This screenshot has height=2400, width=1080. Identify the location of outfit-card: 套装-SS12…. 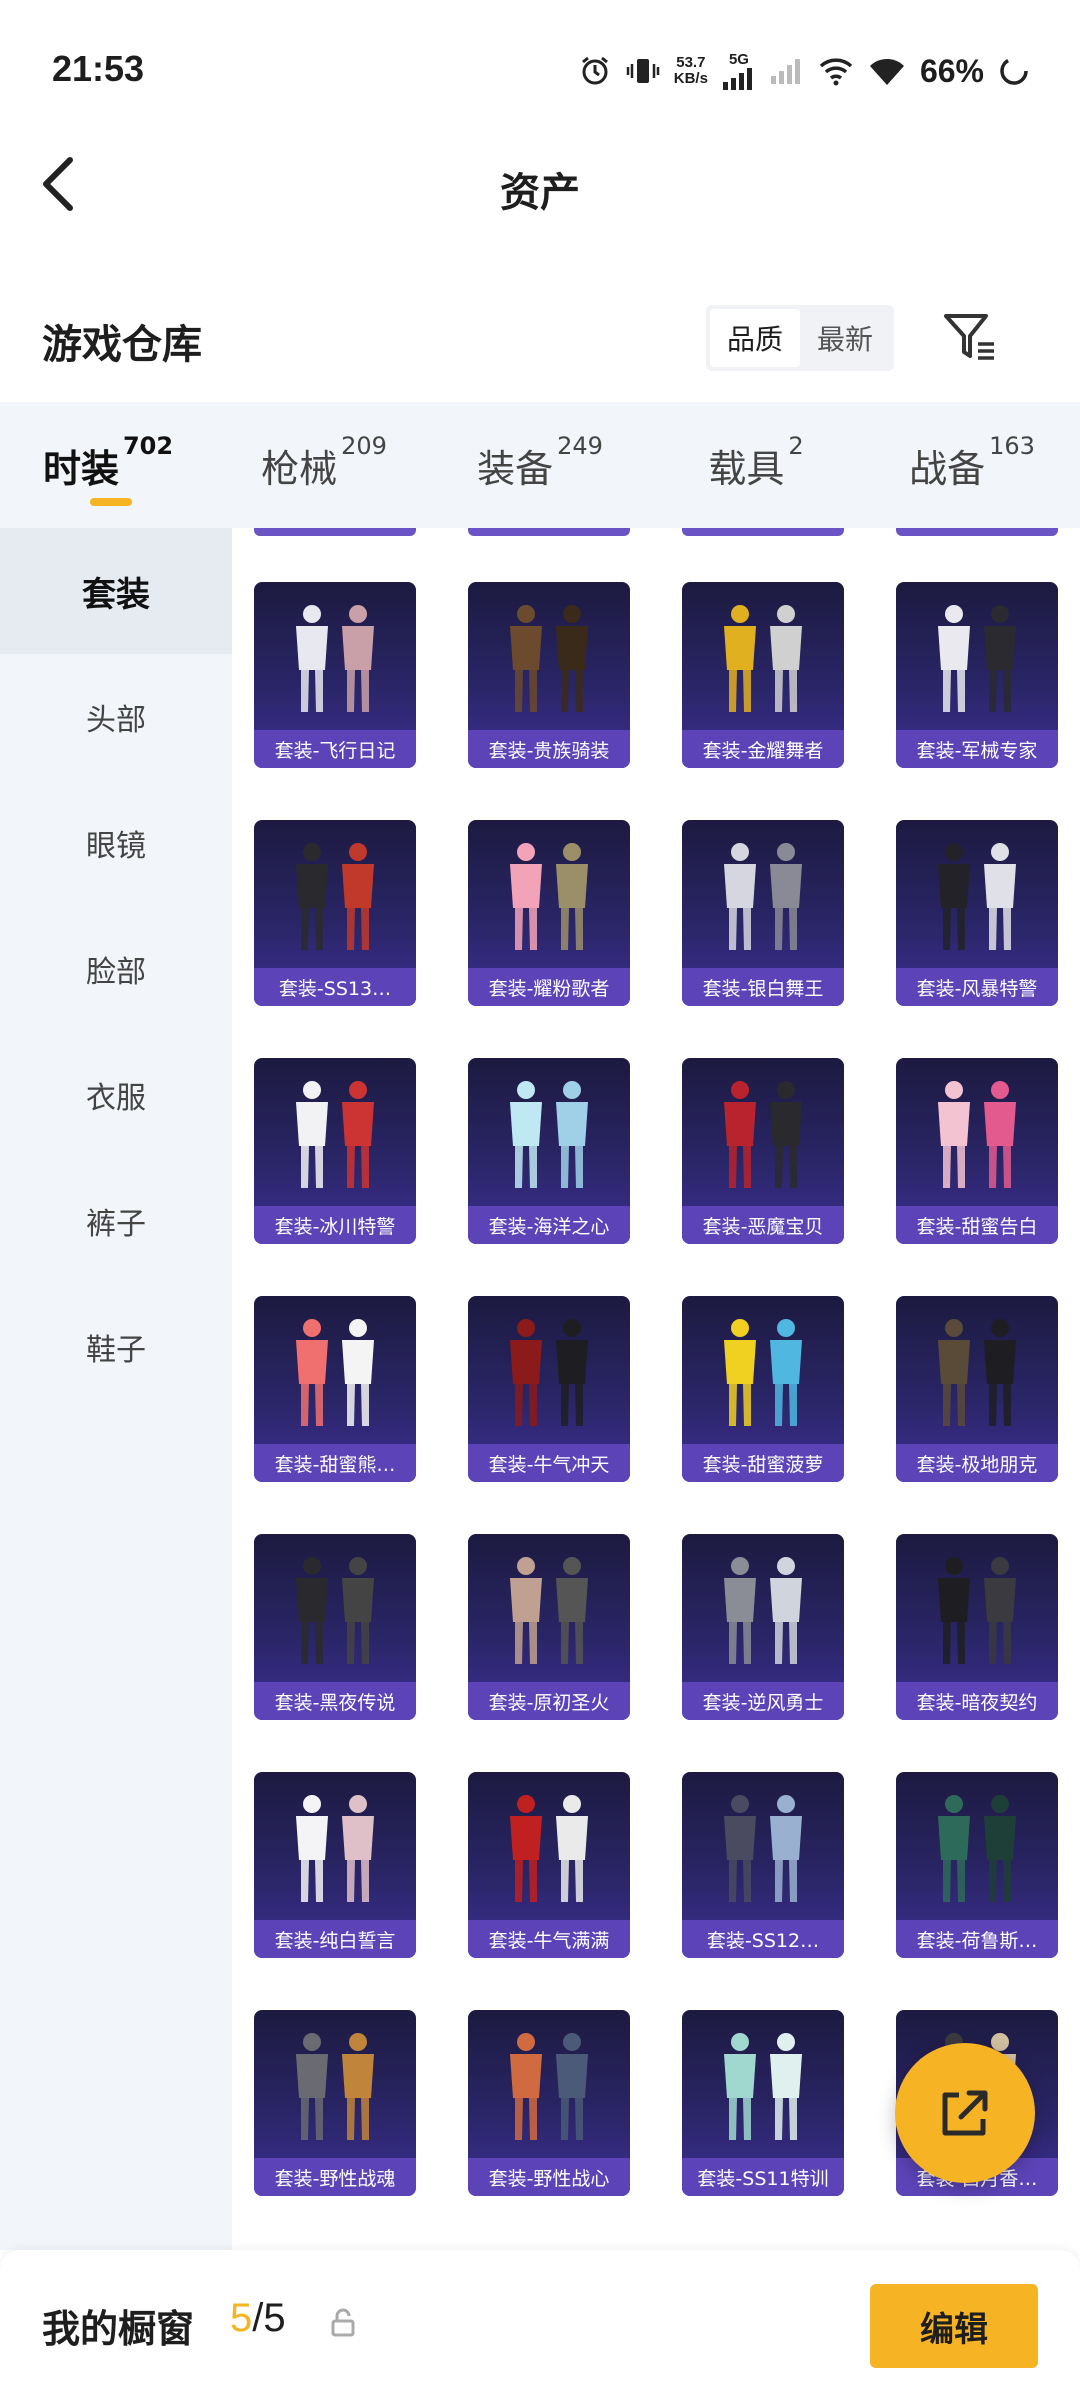
(763, 1865).